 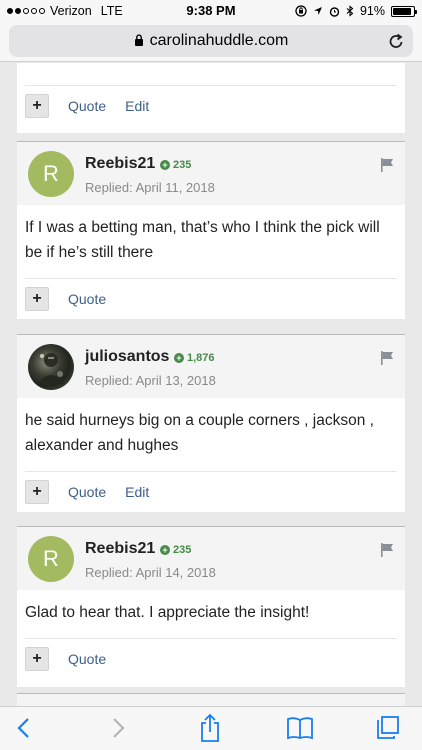 I want to click on browser-address-area: carolinahuddle.com, so click(x=211, y=42).